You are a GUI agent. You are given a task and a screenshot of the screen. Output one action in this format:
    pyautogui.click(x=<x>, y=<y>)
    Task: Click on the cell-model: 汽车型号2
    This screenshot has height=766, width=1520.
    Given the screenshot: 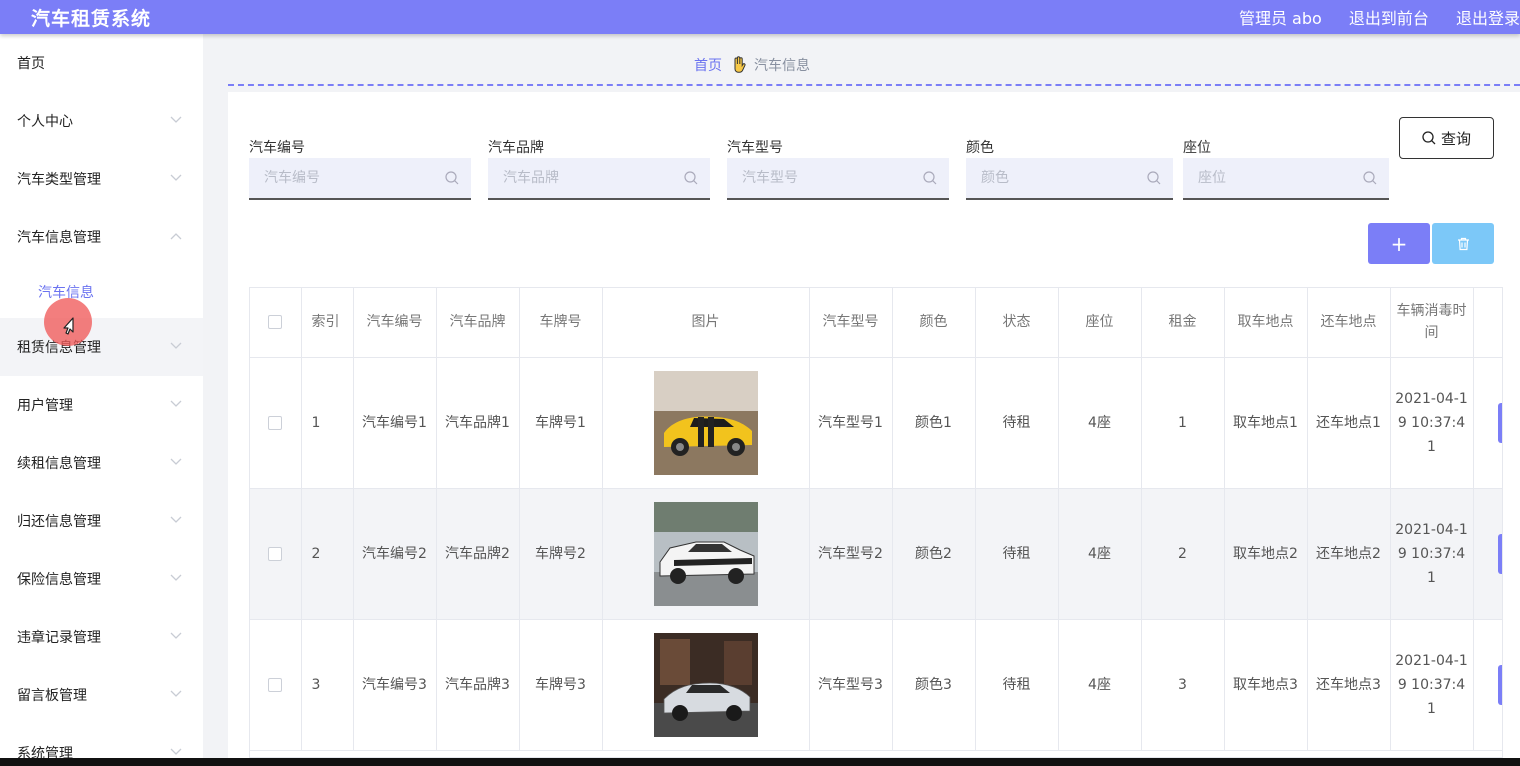 What is the action you would take?
    pyautogui.click(x=851, y=554)
    